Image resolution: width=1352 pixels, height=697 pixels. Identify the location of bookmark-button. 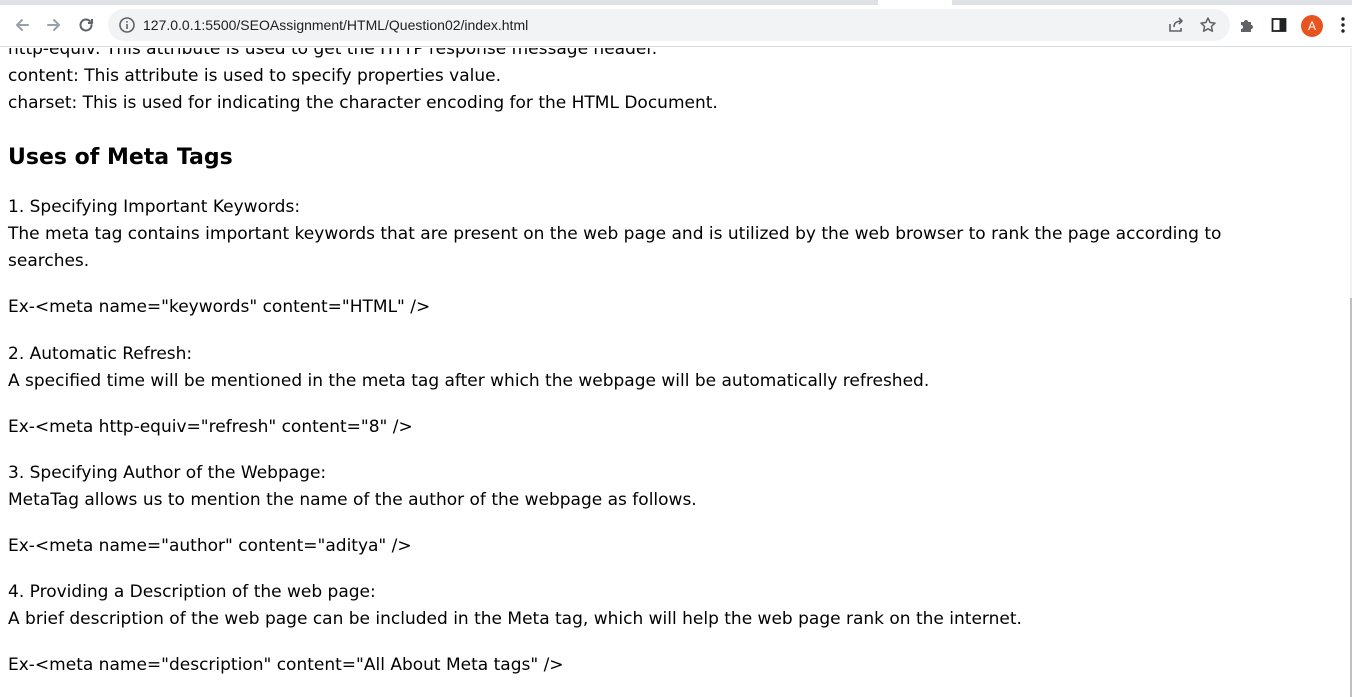
(1208, 25).